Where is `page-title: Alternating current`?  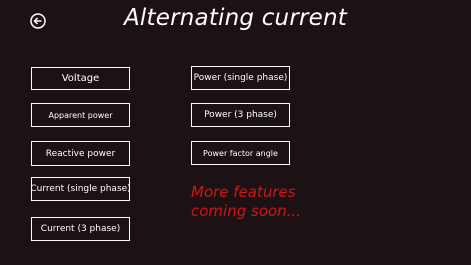
page-title: Alternating current is located at coordinates (235, 18).